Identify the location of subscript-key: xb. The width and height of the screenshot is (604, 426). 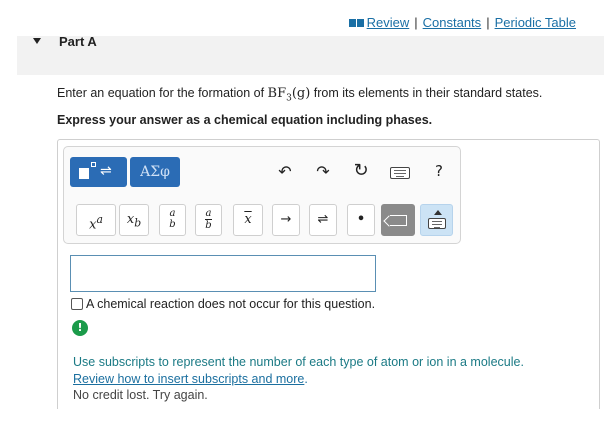
(134, 220).